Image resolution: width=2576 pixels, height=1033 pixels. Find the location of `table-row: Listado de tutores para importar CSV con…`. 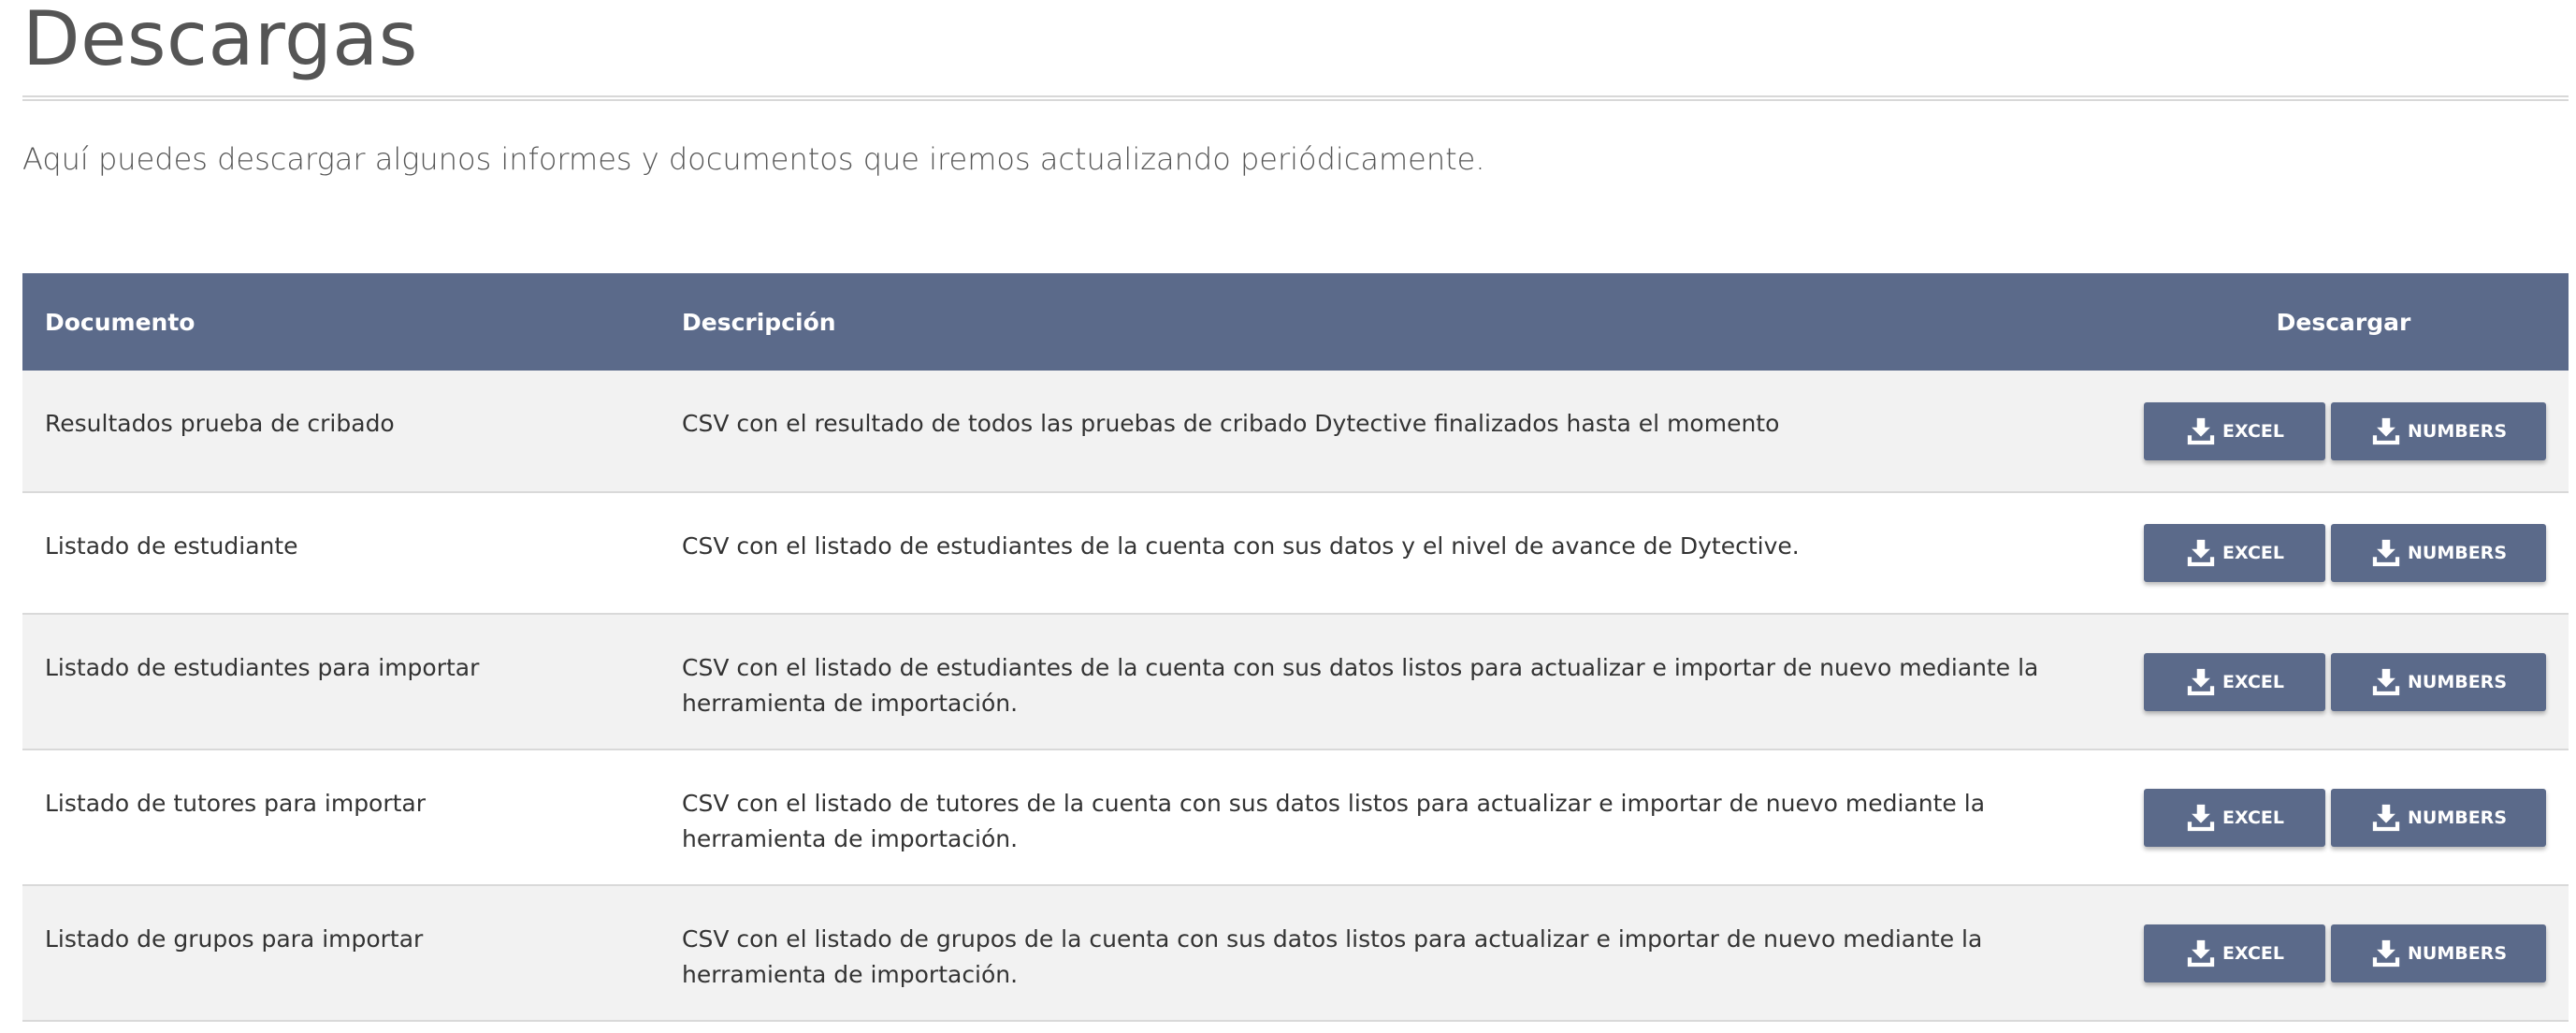

table-row: Listado de tutores para importar CSV con… is located at coordinates (1295, 817).